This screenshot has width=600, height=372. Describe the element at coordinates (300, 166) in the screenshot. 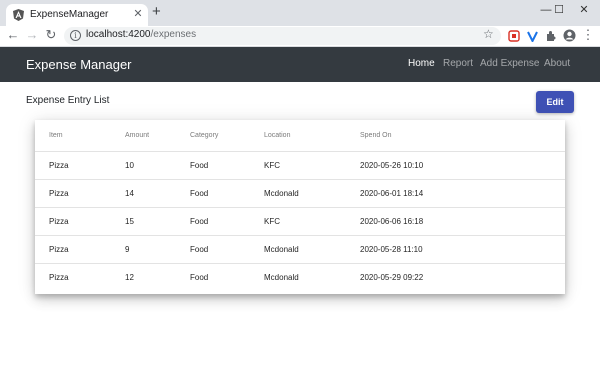

I see `table-row: Pizza 10 Food KFC 2020-05-26 10:10` at that location.